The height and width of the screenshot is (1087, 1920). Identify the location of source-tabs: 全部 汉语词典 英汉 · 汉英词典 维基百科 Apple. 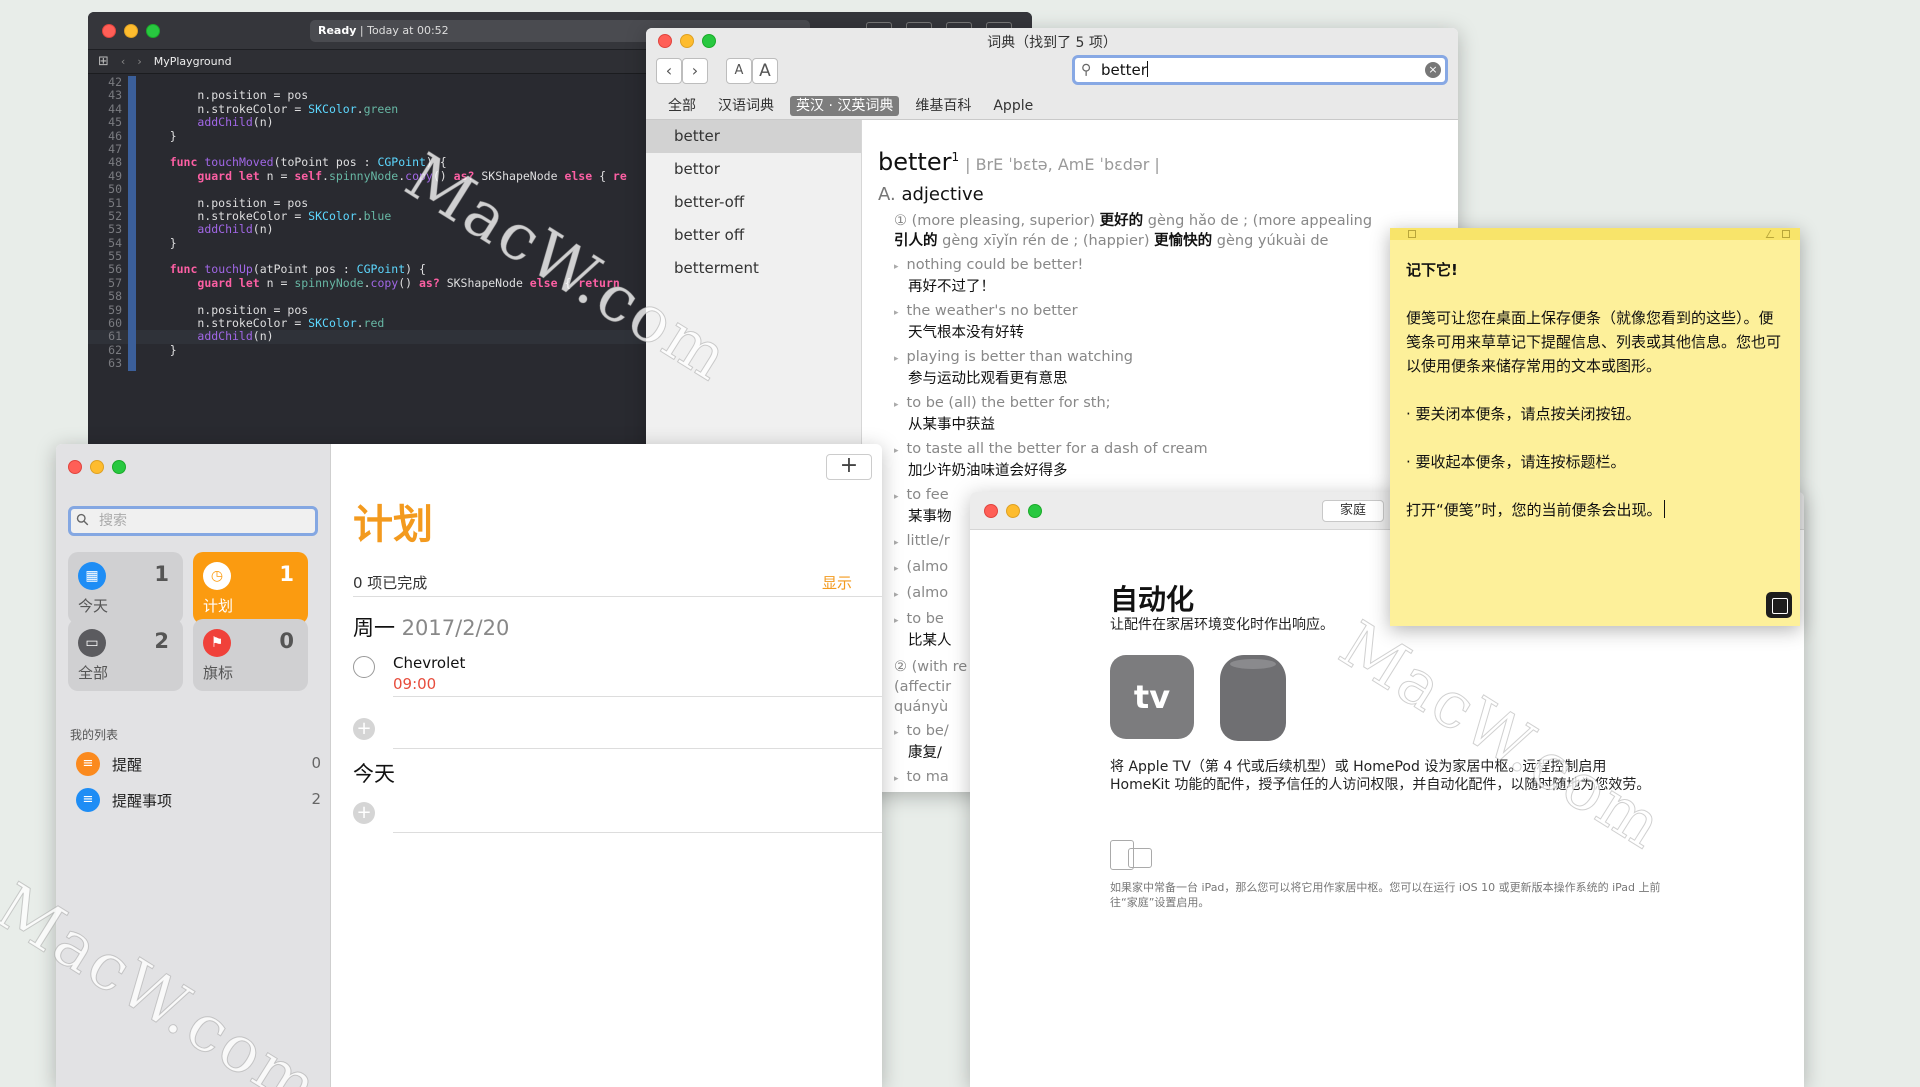
(850, 106).